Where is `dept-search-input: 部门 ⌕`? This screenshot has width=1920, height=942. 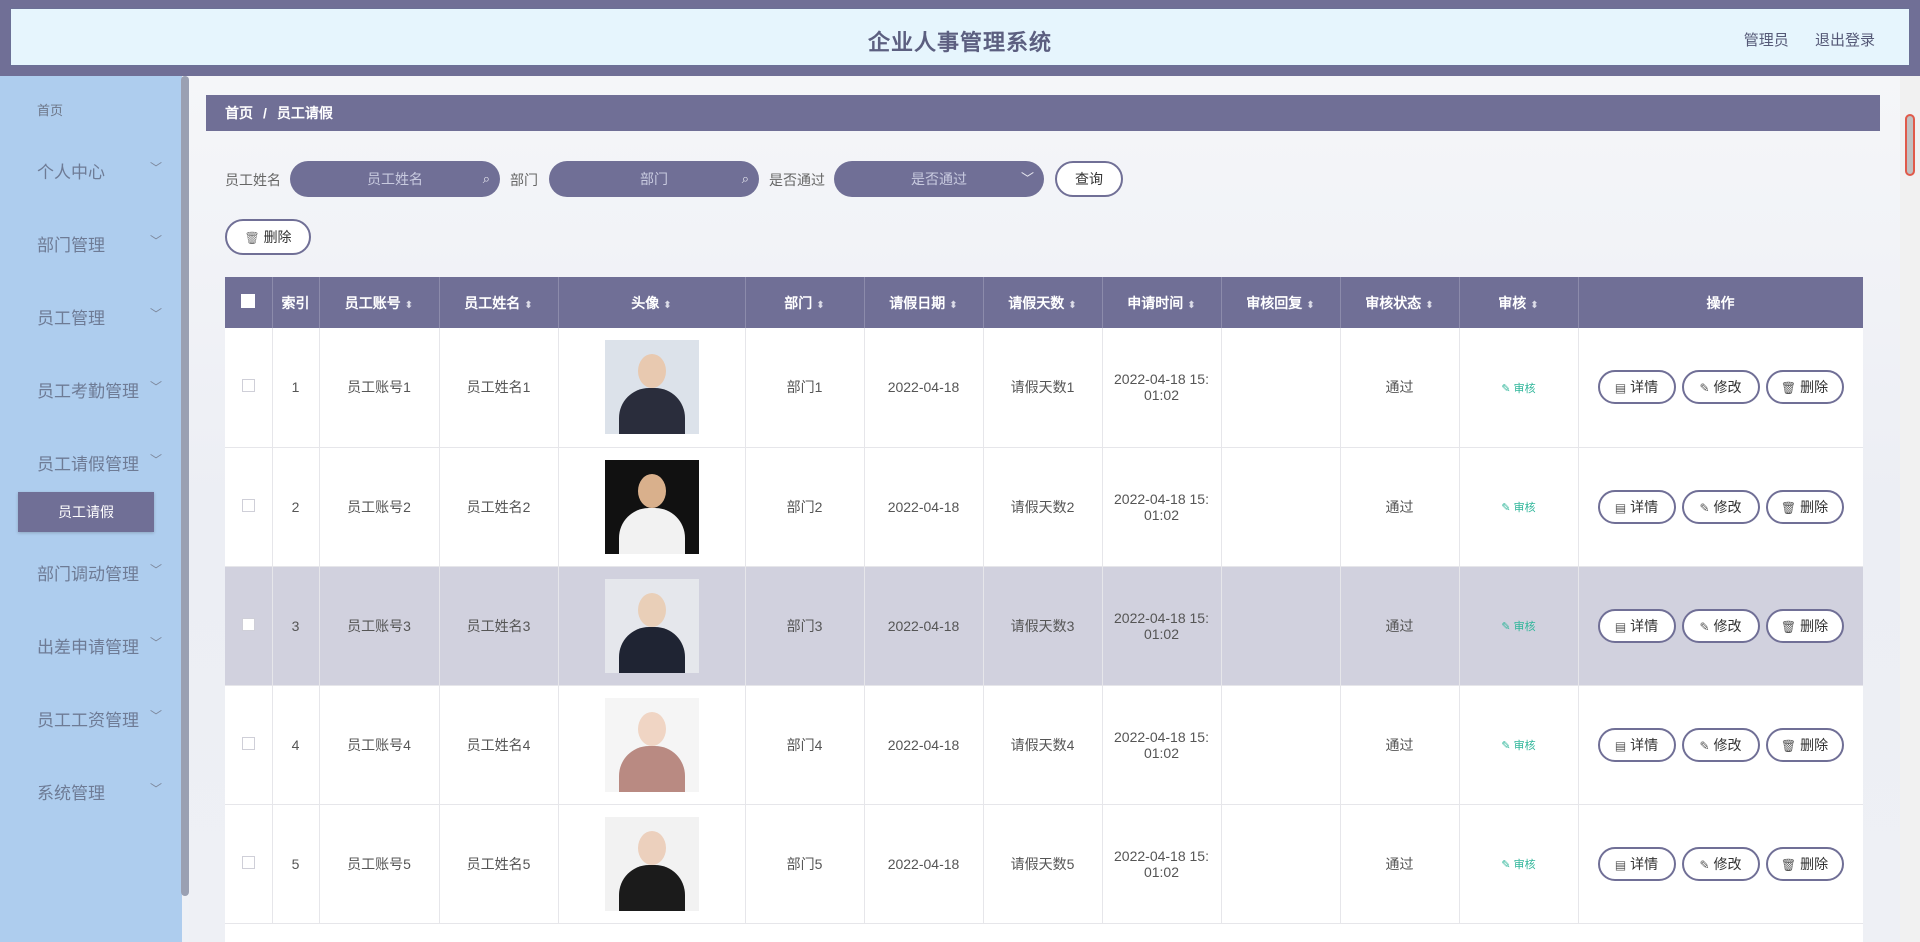 dept-search-input: 部门 ⌕ is located at coordinates (654, 179).